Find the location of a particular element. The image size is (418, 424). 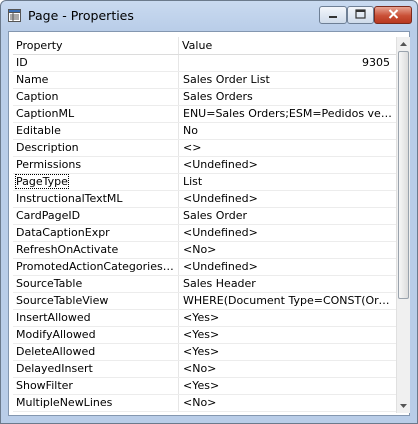

table-row: DelayedInsert <No> is located at coordinates (204, 369).